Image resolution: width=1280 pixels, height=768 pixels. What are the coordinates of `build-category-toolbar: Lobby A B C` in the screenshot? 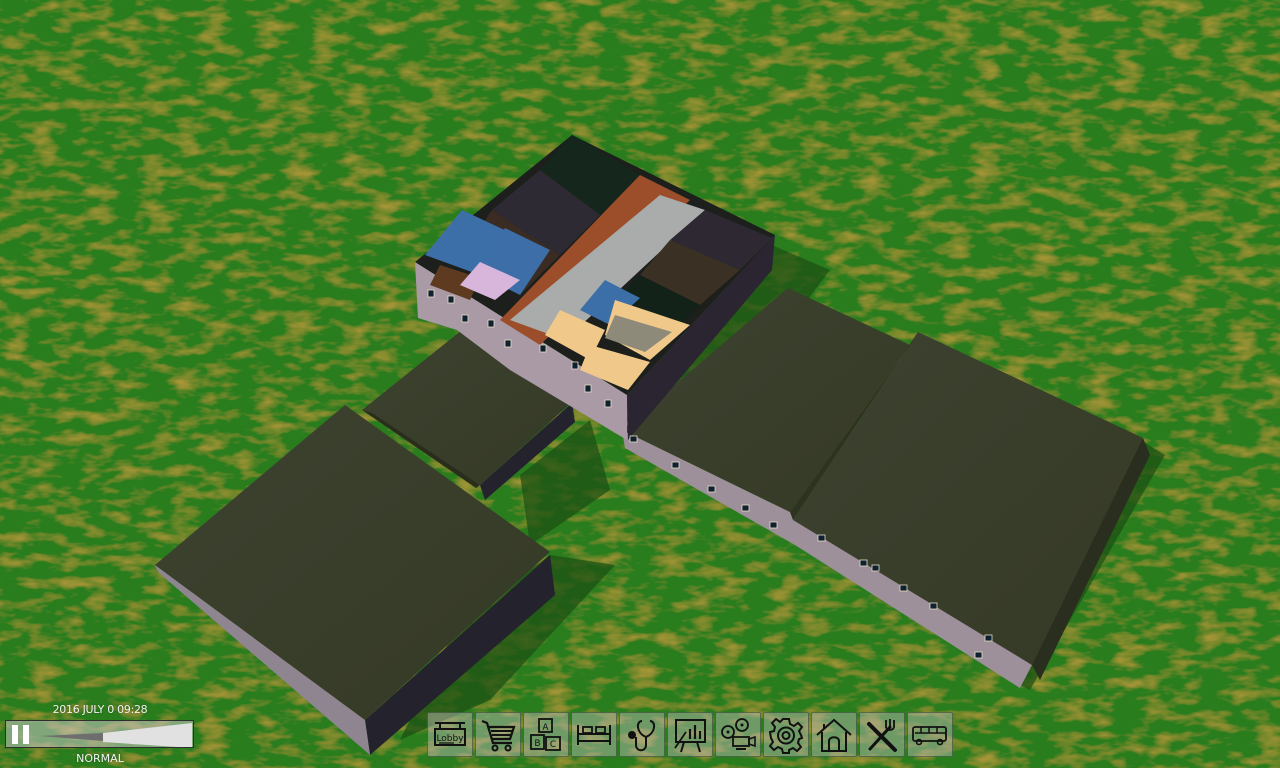 It's located at (690, 734).